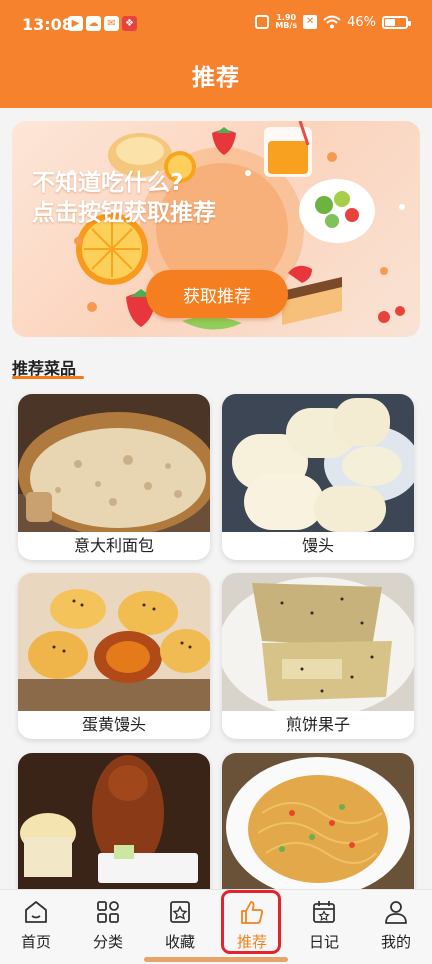  What do you see at coordinates (129, 23) in the screenshot?
I see `shop-app-icon: ❖` at bounding box center [129, 23].